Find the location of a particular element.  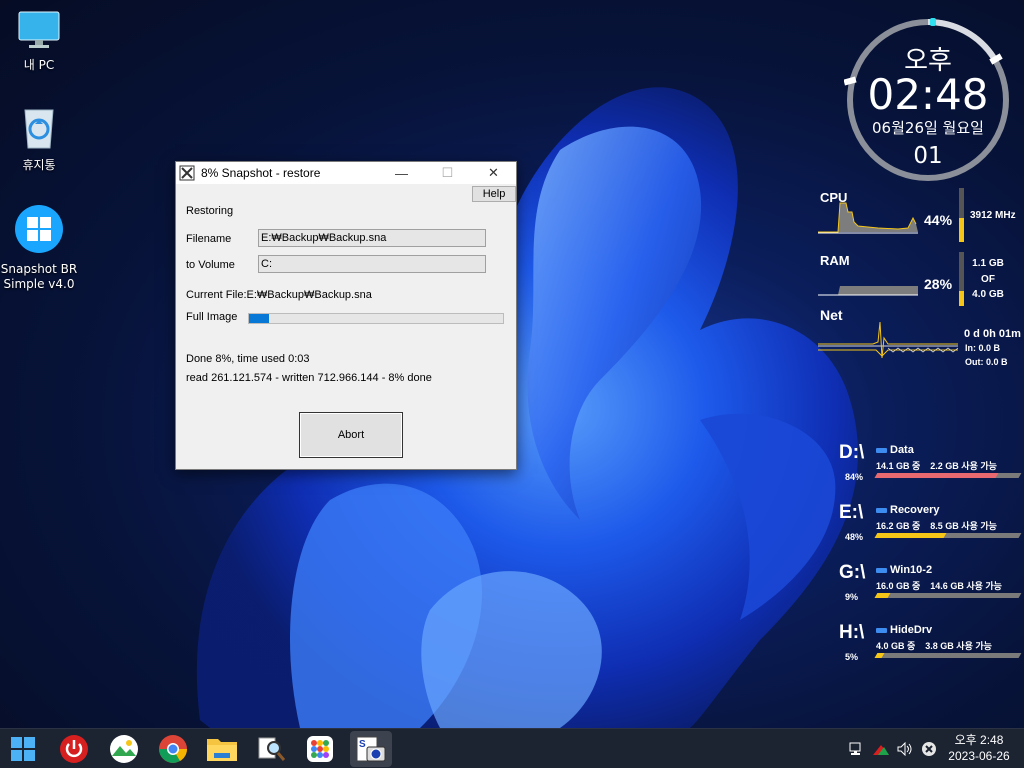

cpu-percent: 44% is located at coordinates (938, 220).